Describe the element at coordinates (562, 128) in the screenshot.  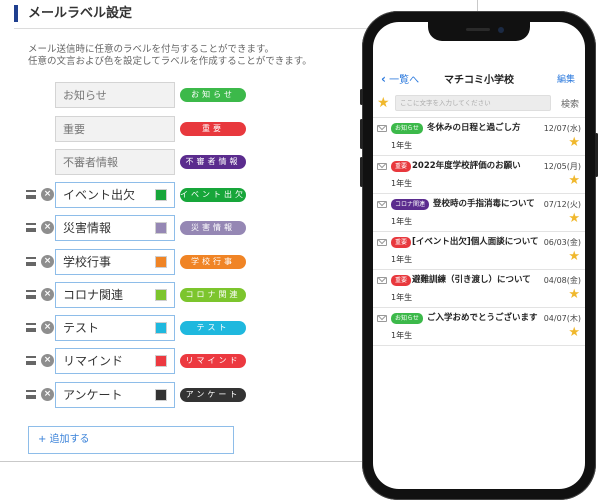
I see `message-date: 12/07(水)` at that location.